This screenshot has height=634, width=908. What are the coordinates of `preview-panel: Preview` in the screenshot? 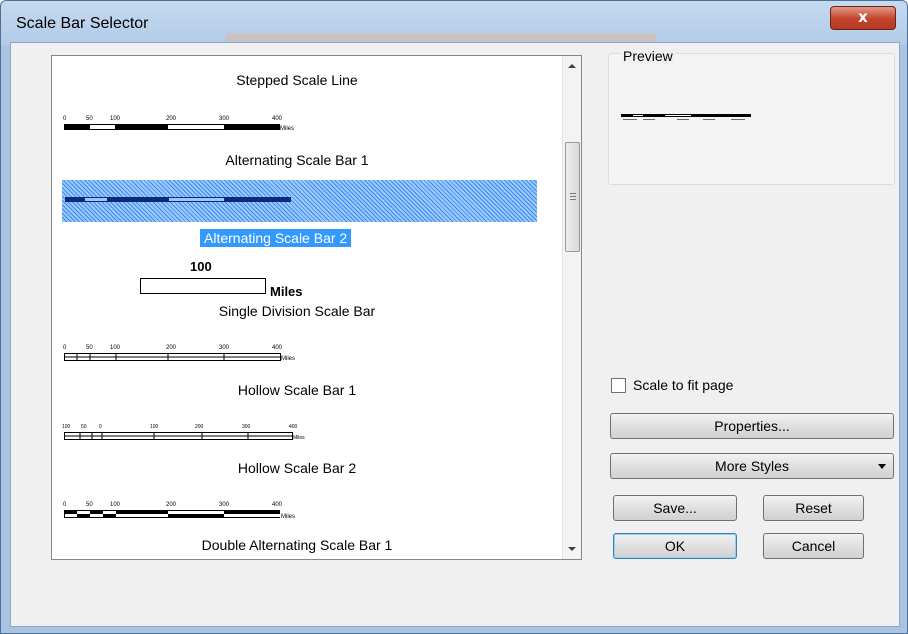 It's located at (751, 116).